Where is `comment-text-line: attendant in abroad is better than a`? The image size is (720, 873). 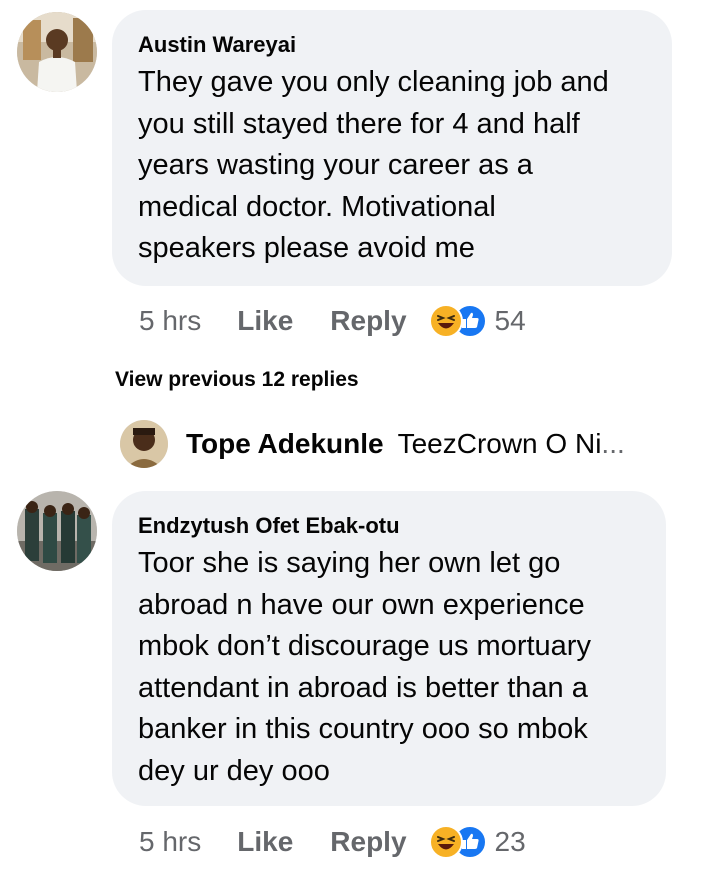 comment-text-line: attendant in abroad is better than a is located at coordinates (363, 687).